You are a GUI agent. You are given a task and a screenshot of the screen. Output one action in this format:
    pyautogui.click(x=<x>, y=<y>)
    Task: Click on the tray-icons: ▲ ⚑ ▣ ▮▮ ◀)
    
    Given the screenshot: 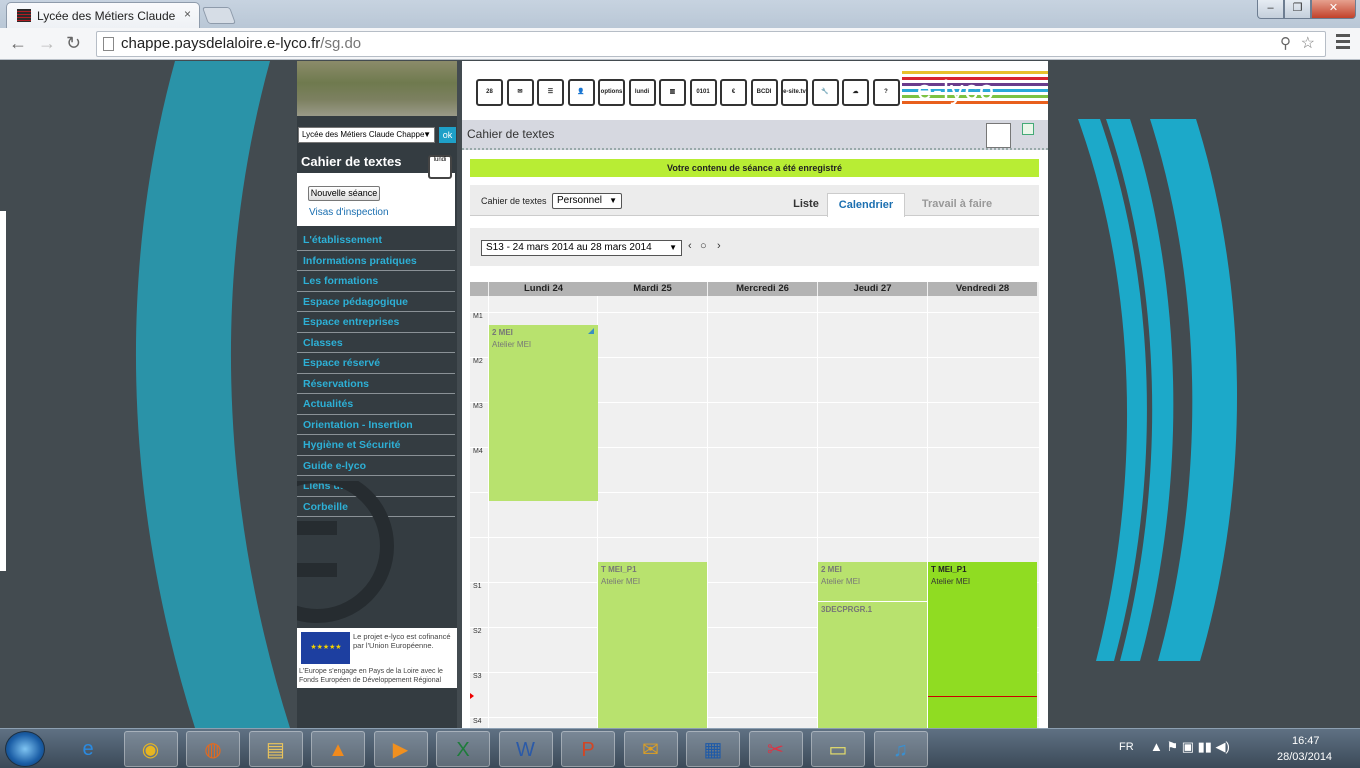 What is the action you would take?
    pyautogui.click(x=1190, y=747)
    